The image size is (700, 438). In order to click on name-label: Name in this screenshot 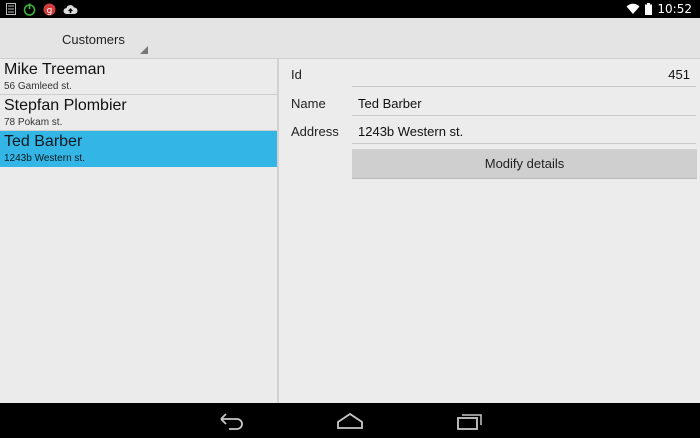, I will do `click(308, 103)`.